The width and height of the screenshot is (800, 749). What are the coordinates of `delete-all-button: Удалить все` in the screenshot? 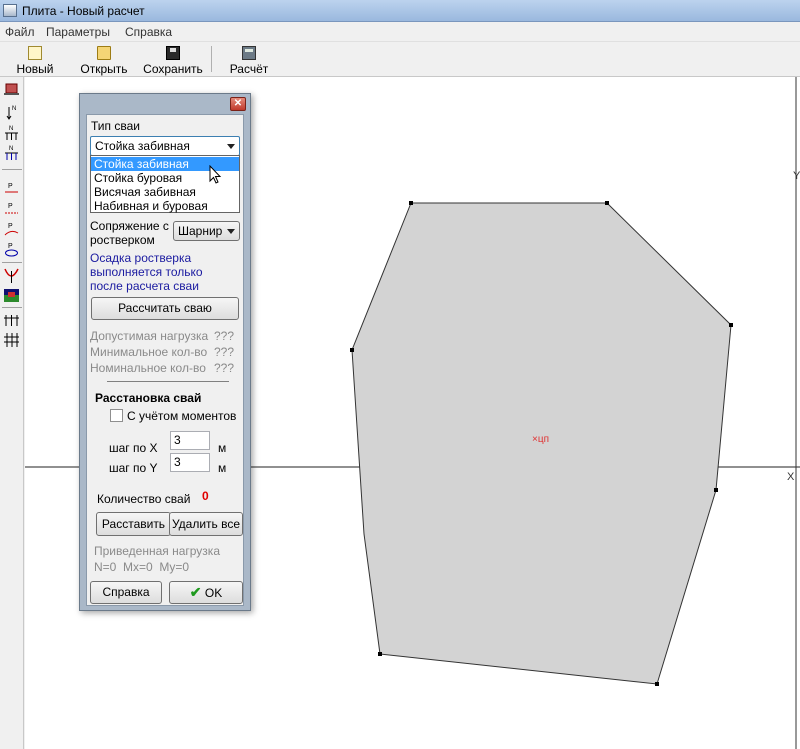 It's located at (206, 524).